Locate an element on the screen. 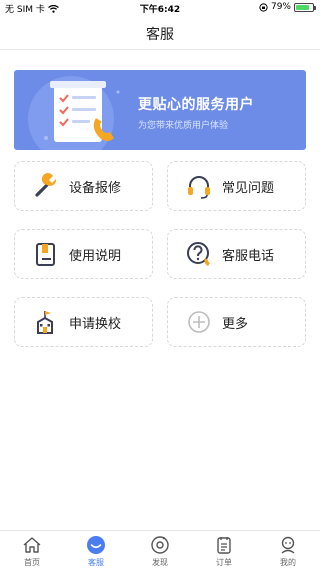  banner-subtitle: 为您带来优质用户体验 is located at coordinates (183, 126).